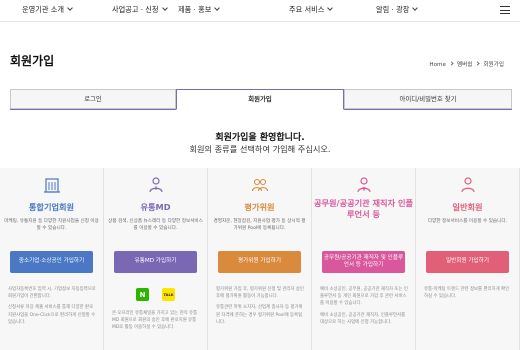  I want to click on nav-item-services: 주요 서비스, so click(311, 10).